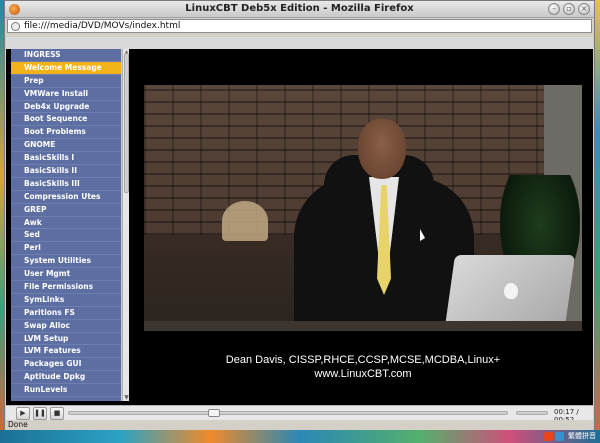  I want to click on scroll-thumb, so click(126, 123).